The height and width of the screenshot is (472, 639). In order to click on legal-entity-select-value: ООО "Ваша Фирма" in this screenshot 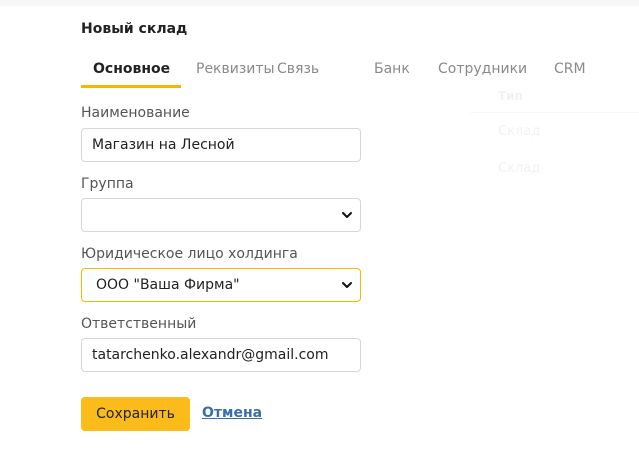, I will do `click(168, 285)`.